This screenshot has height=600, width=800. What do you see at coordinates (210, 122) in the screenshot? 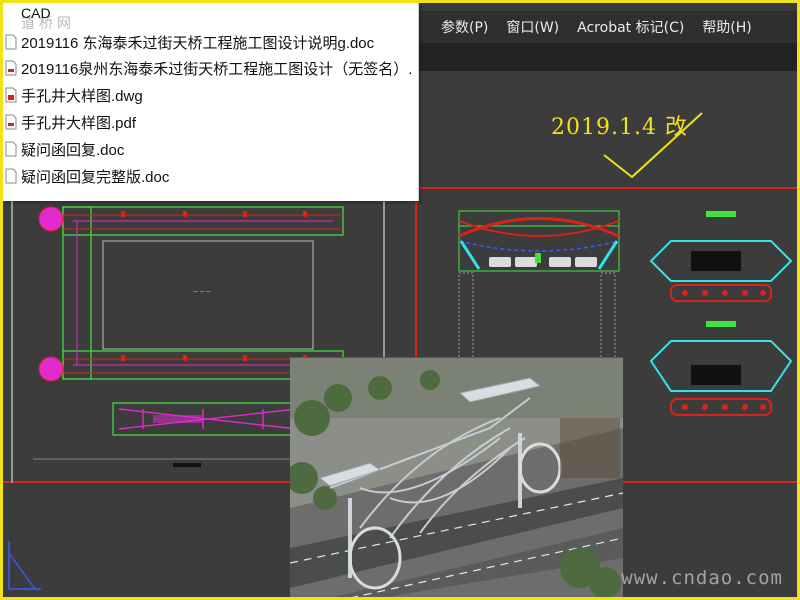
I see `file-item: 手孔井大样图.pdf` at bounding box center [210, 122].